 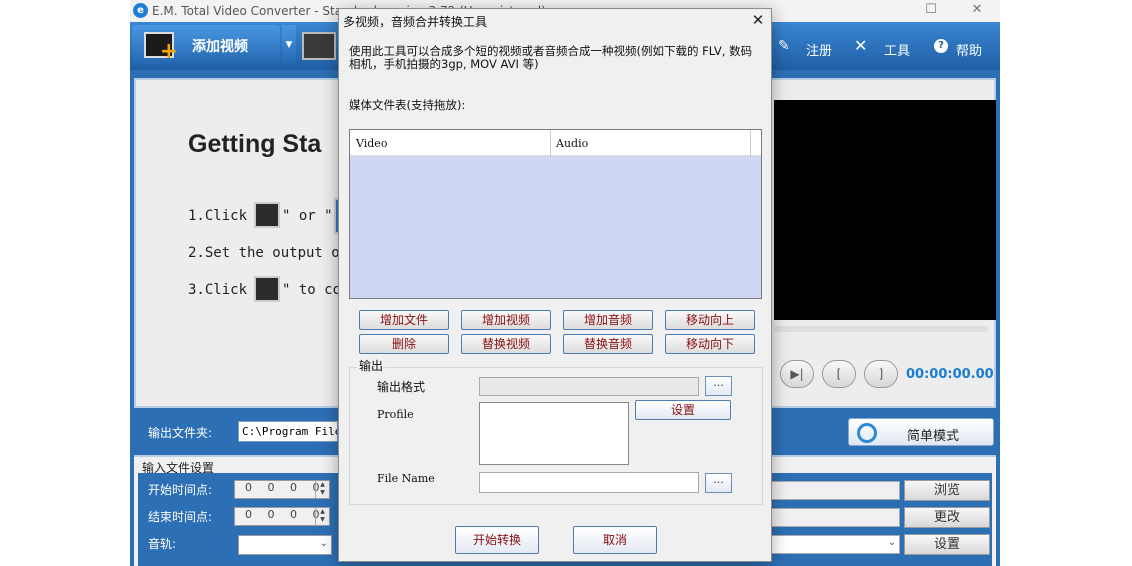 What do you see at coordinates (835, 544) in the screenshot?
I see `input-select-3: ⌄` at bounding box center [835, 544].